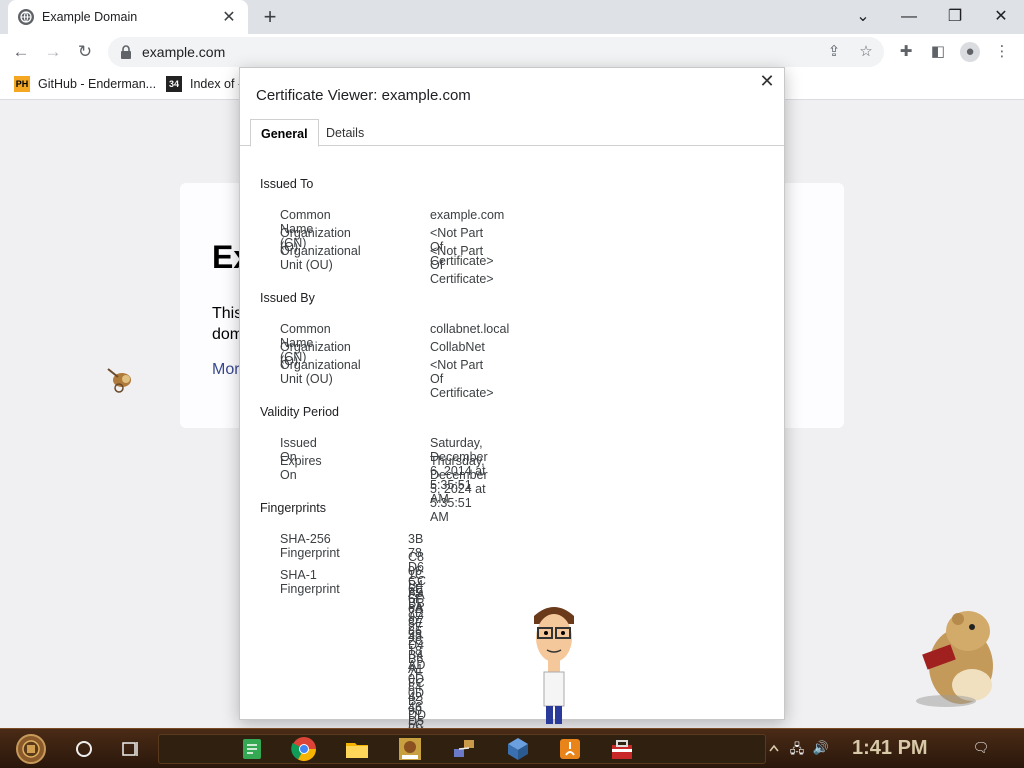  What do you see at coordinates (357, 749) in the screenshot?
I see `file-explorer-icon` at bounding box center [357, 749].